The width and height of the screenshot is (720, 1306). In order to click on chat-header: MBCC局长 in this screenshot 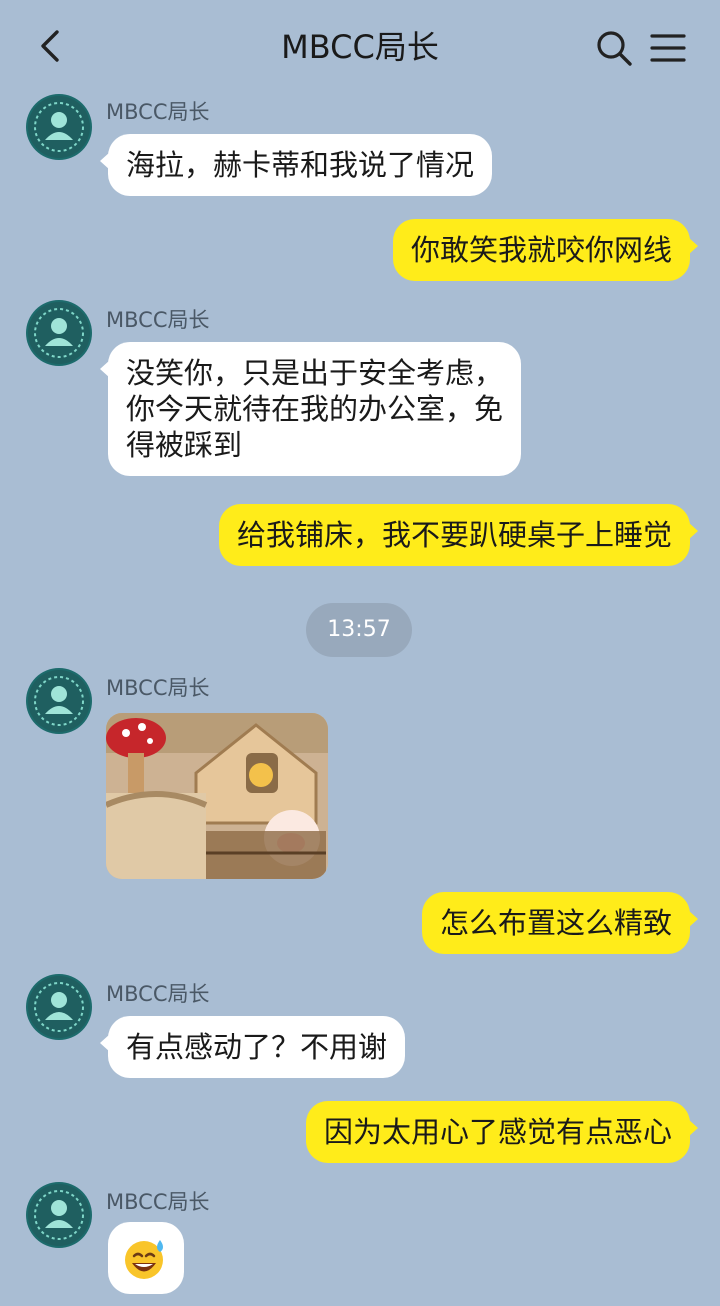, I will do `click(360, 46)`.